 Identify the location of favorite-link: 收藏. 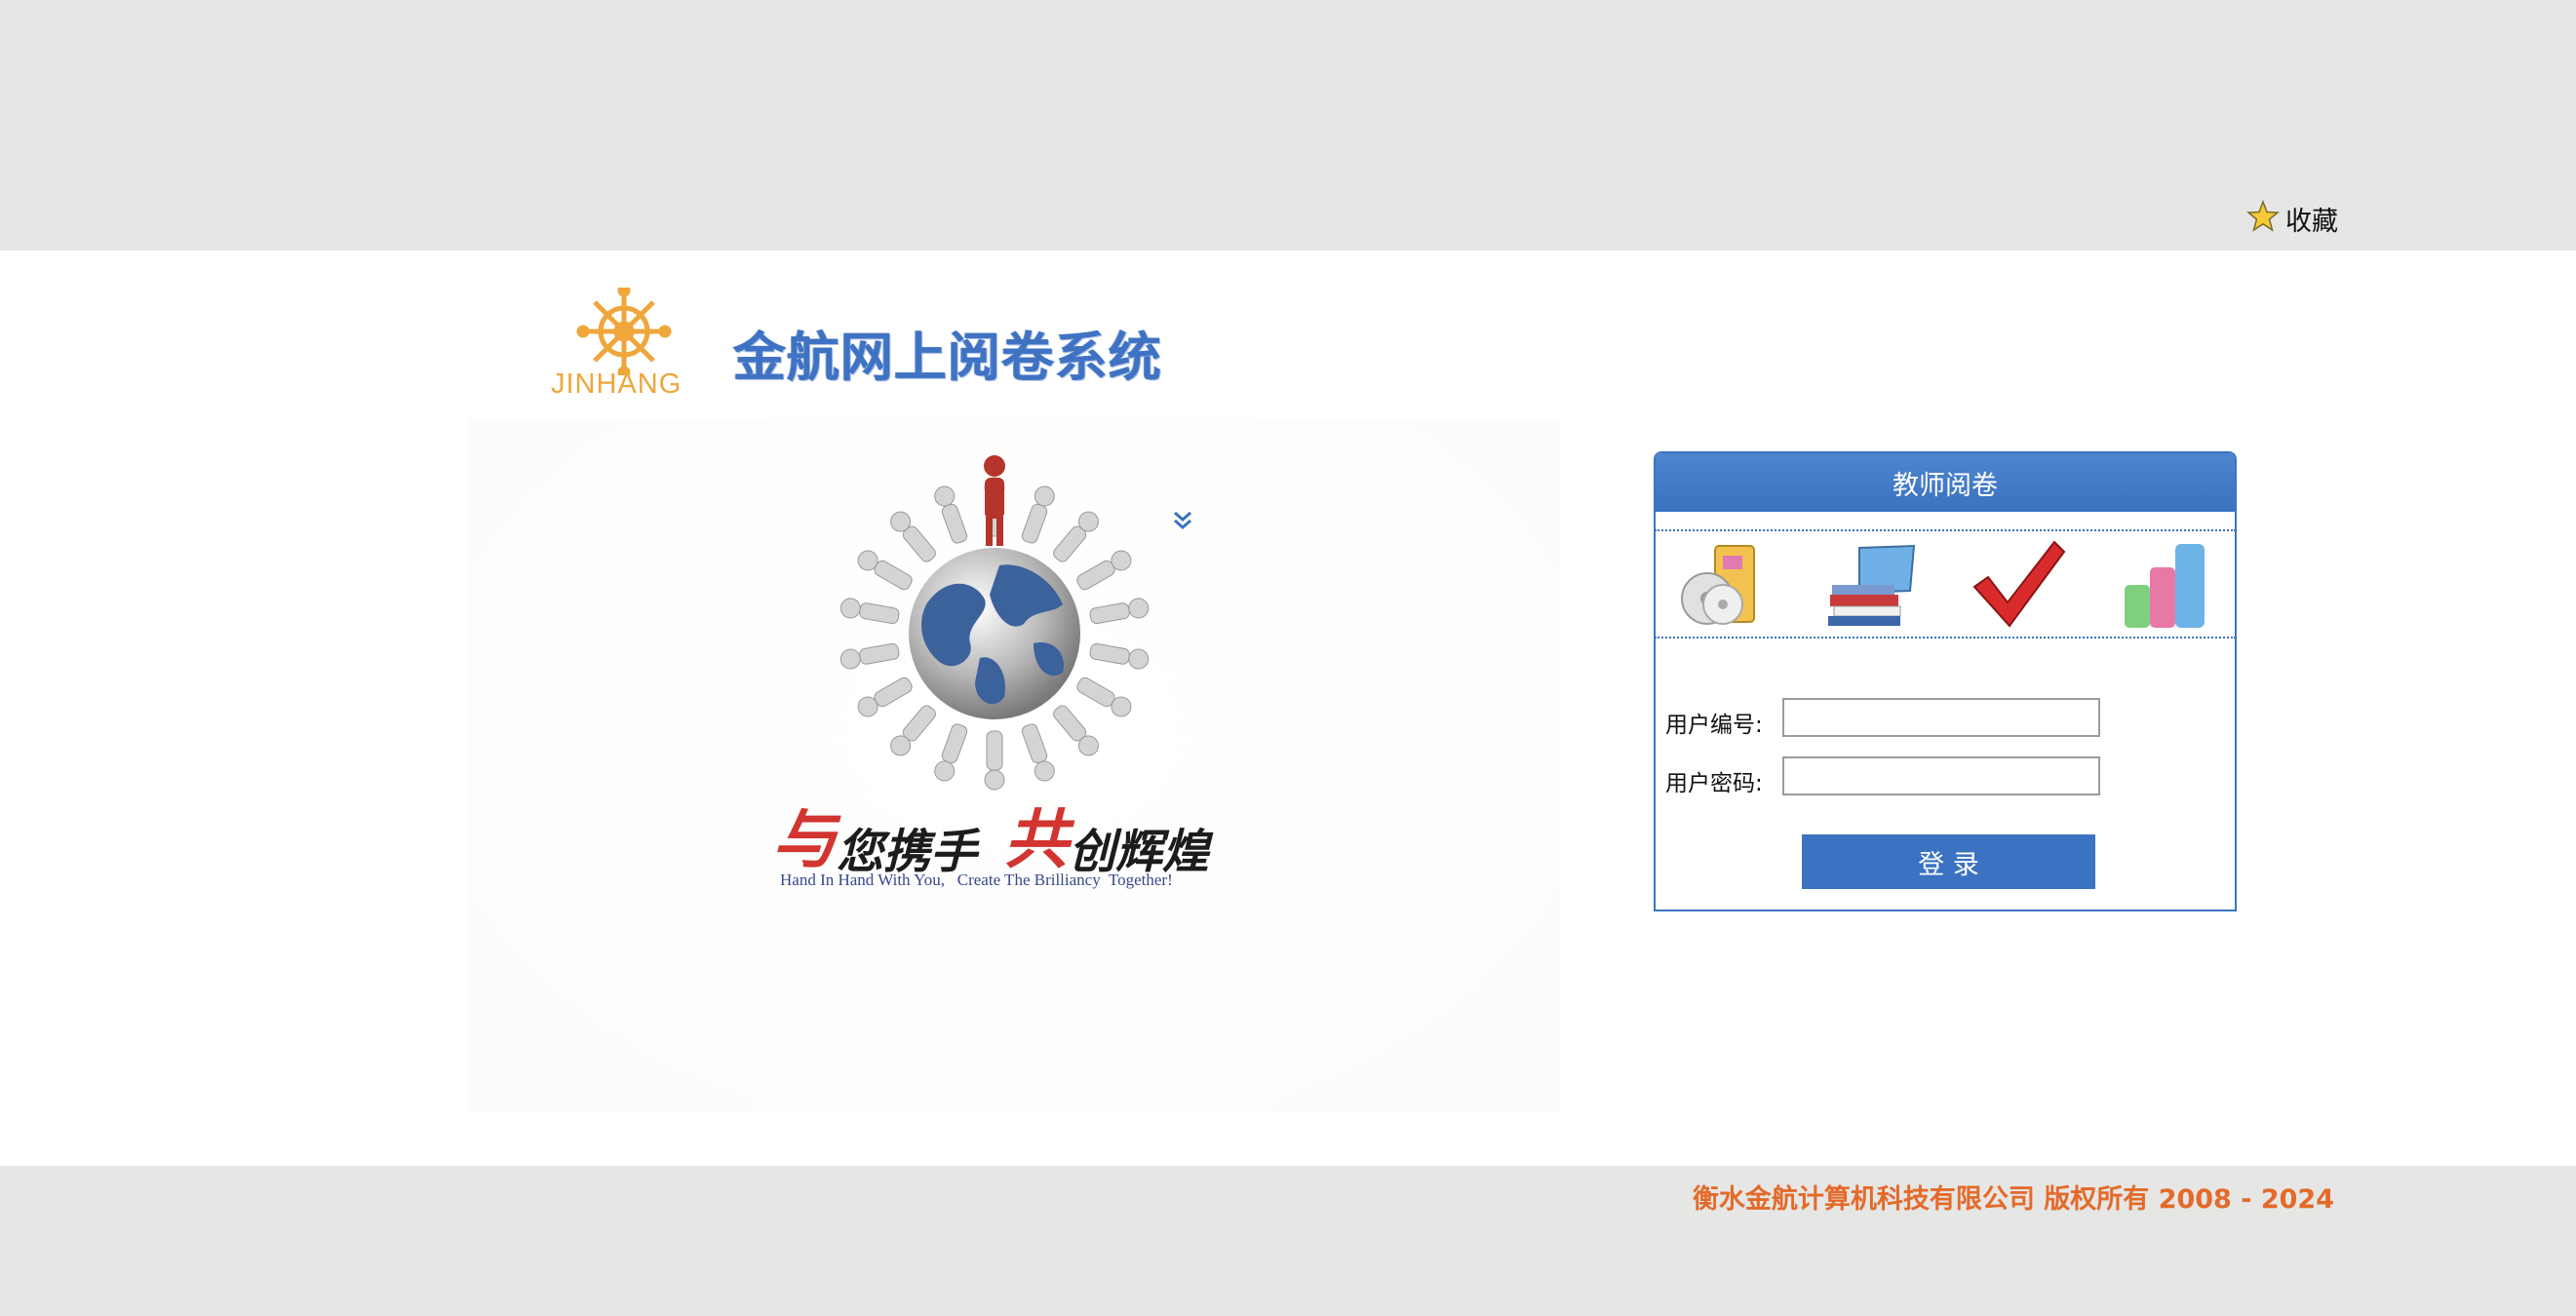
(2292, 218).